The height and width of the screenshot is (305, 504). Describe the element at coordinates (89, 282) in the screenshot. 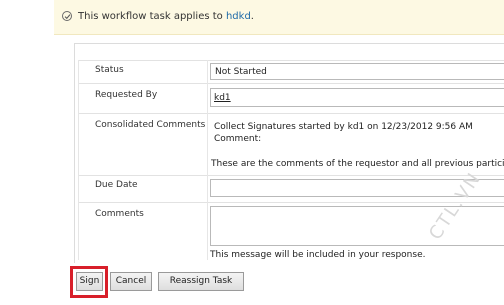

I see `sign-button-highlight` at that location.